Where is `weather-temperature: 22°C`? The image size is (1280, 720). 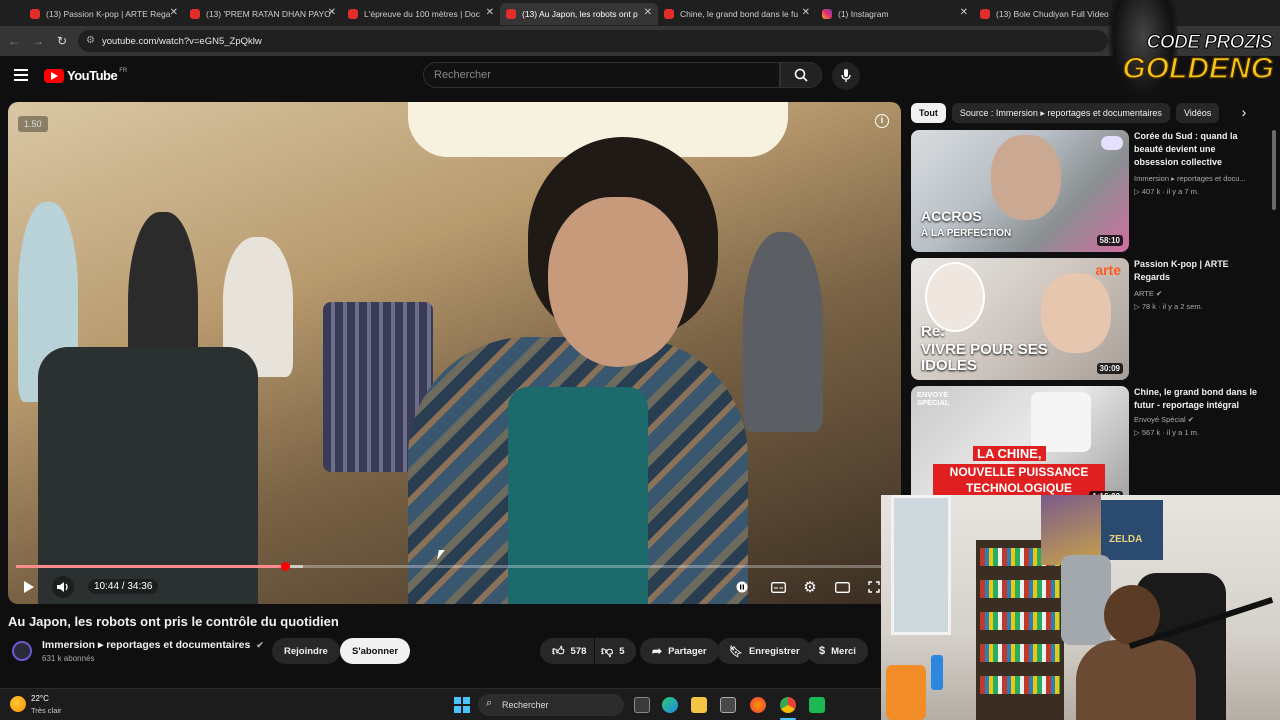
weather-temperature: 22°C is located at coordinates (40, 698).